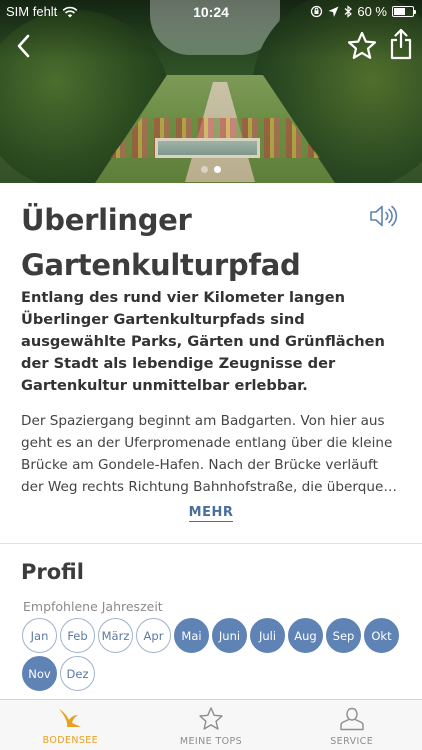  I want to click on status-bar: SIM fehlt 10:24 60 %, so click(211, 11).